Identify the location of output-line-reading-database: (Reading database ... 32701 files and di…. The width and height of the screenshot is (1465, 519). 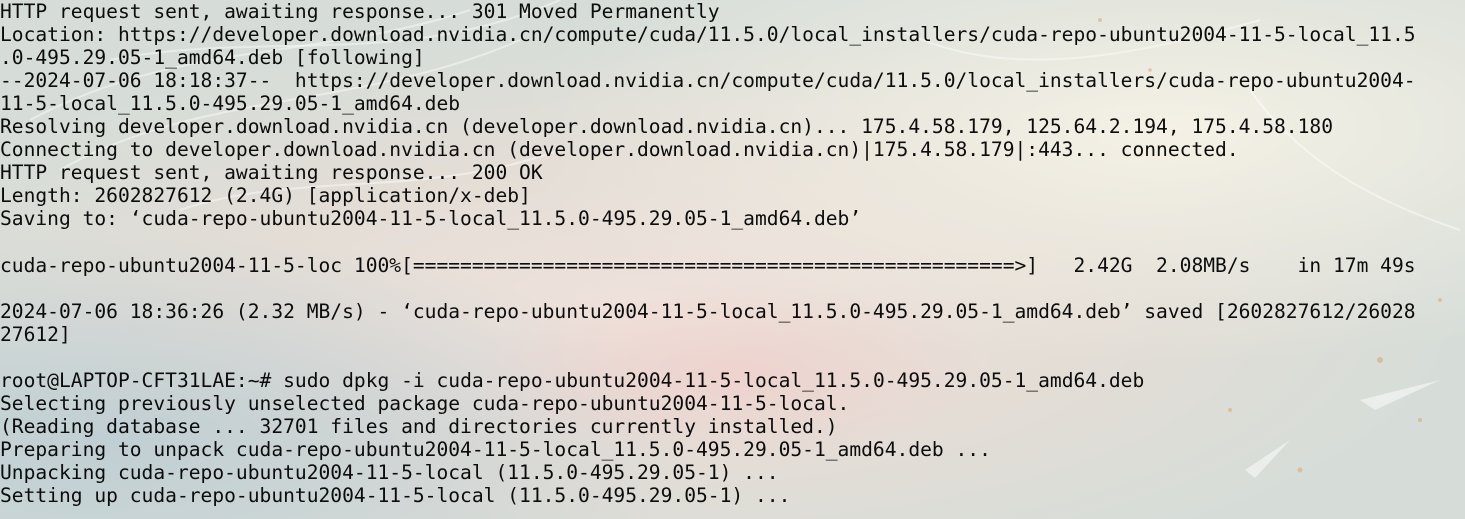
(419, 426).